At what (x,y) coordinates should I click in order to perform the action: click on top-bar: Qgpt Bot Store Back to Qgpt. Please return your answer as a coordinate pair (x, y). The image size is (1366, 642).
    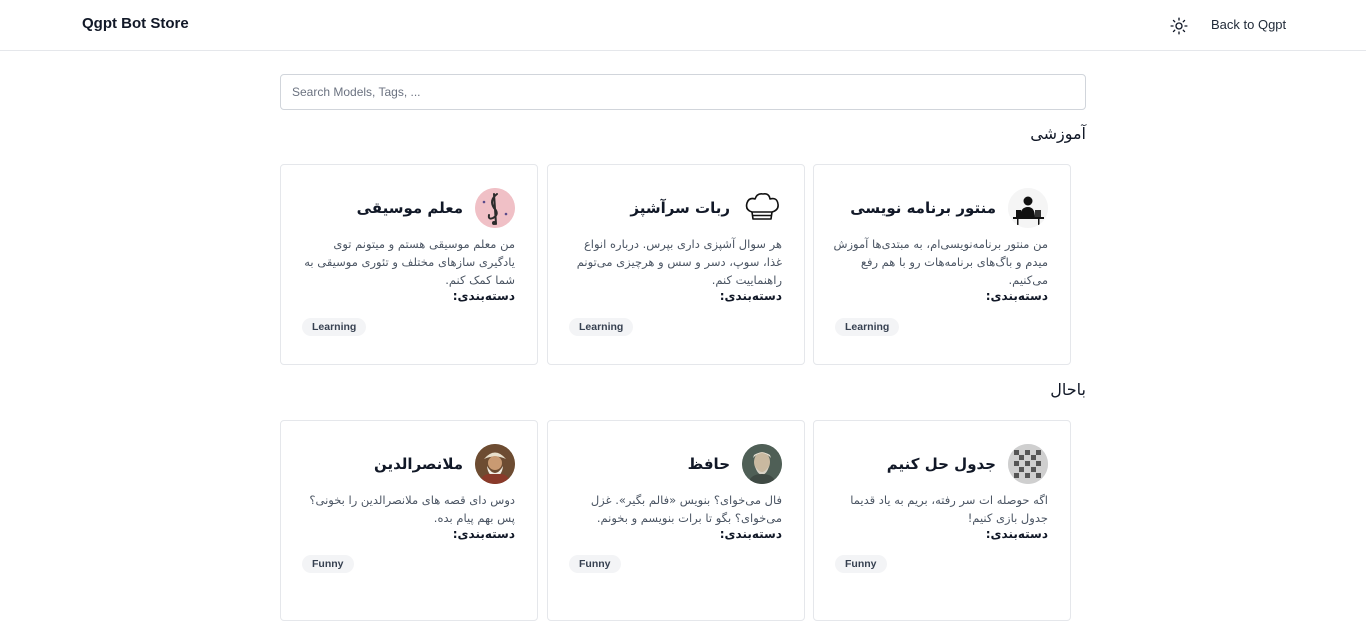
    Looking at the image, I should click on (683, 25).